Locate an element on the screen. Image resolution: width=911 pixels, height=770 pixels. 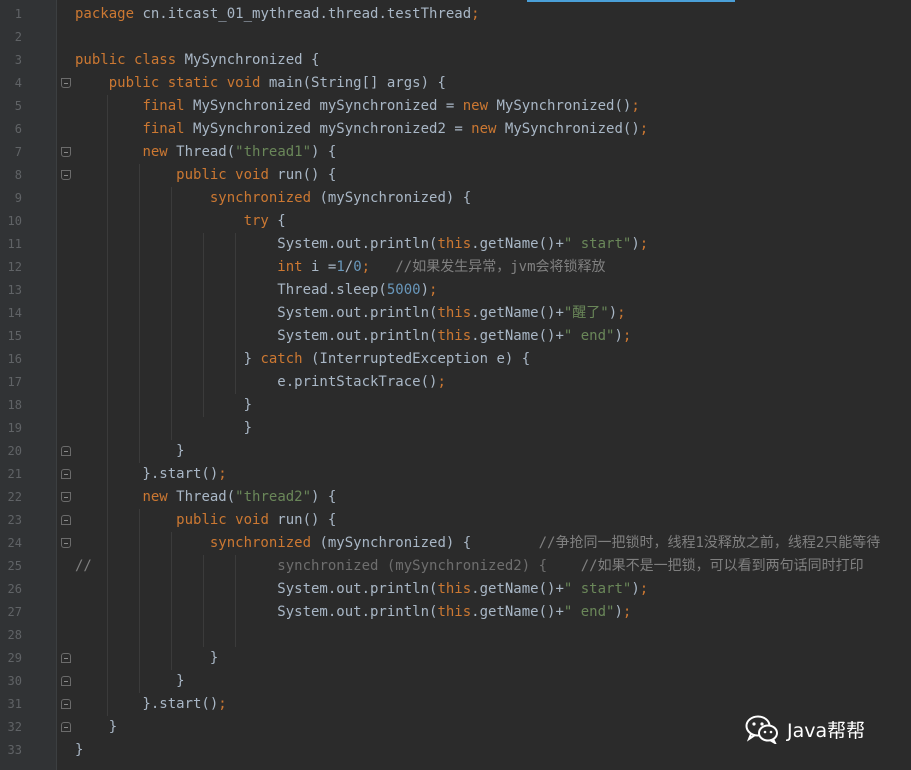
code-line: try { is located at coordinates (180, 221).